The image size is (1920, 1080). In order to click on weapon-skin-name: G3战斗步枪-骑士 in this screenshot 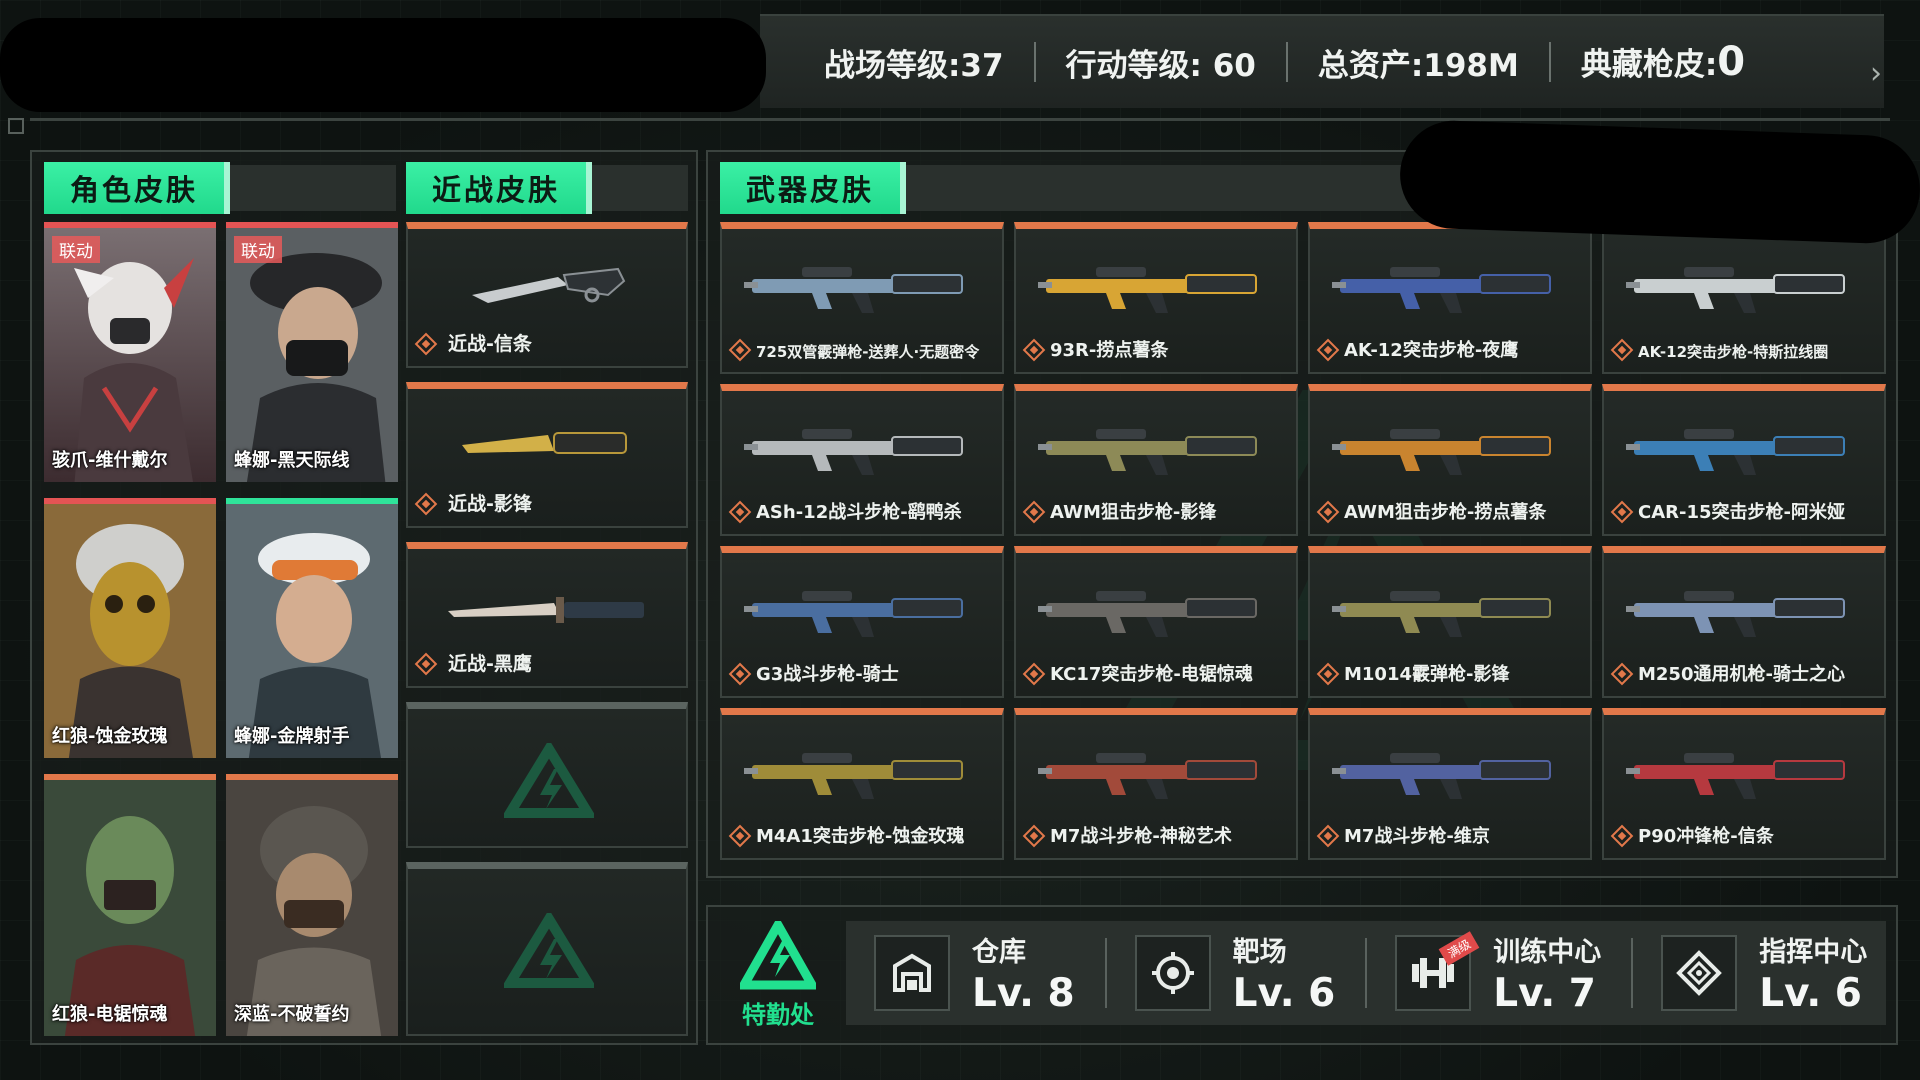, I will do `click(827, 674)`.